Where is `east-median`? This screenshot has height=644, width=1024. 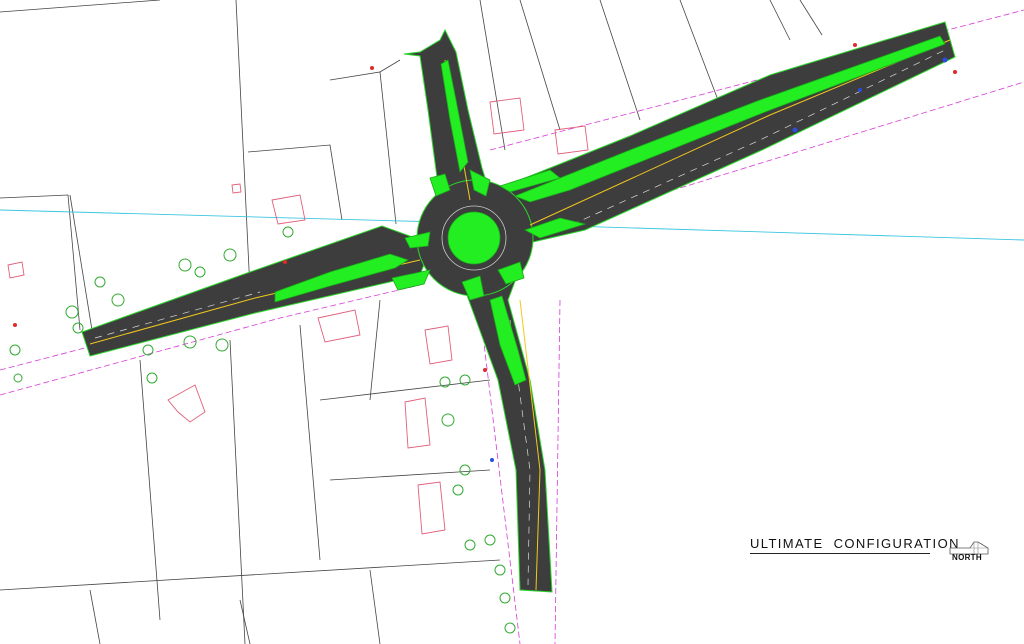
east-median is located at coordinates (729, 119).